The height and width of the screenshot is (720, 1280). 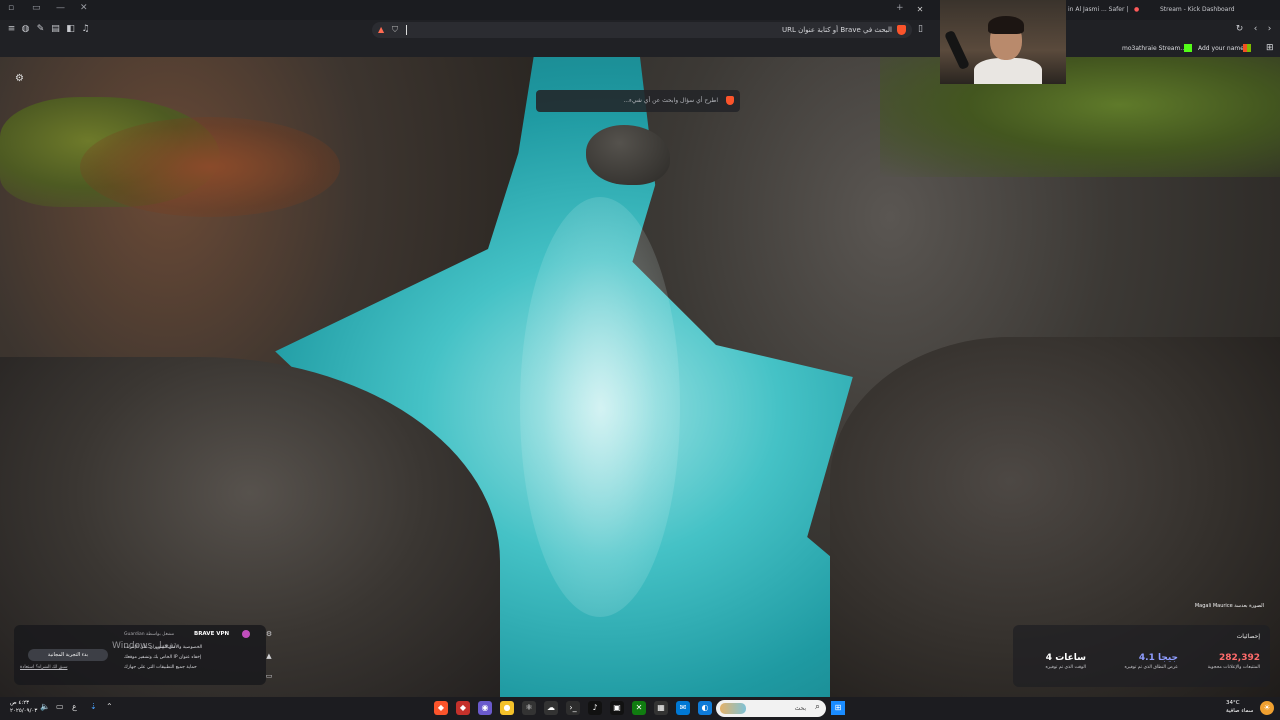 I want to click on vpn-powered-by: مشغل بواسطة Guardian, so click(x=149, y=634).